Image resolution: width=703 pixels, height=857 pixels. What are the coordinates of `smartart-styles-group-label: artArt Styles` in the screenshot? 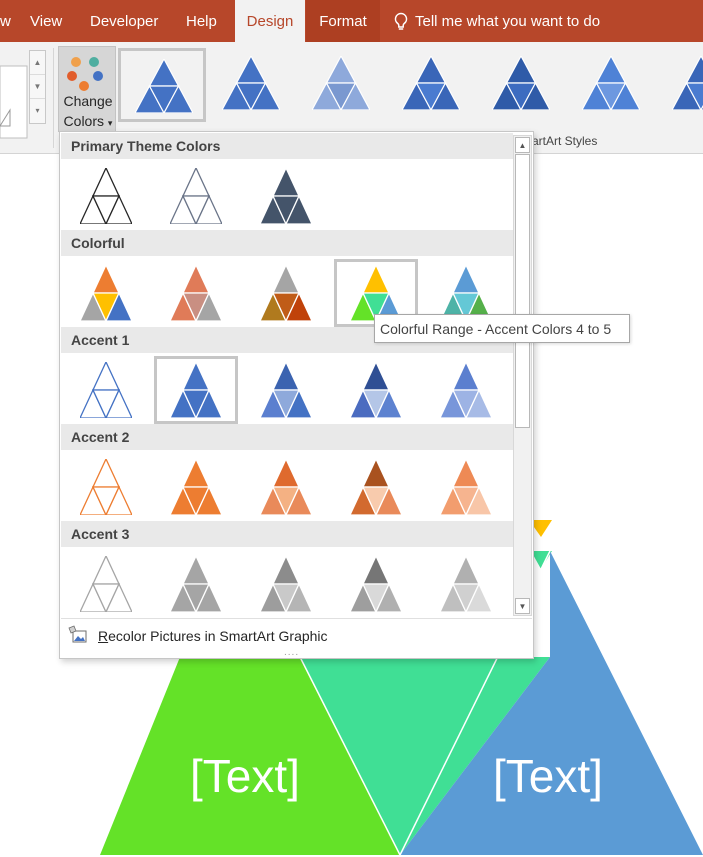 It's located at (565, 141).